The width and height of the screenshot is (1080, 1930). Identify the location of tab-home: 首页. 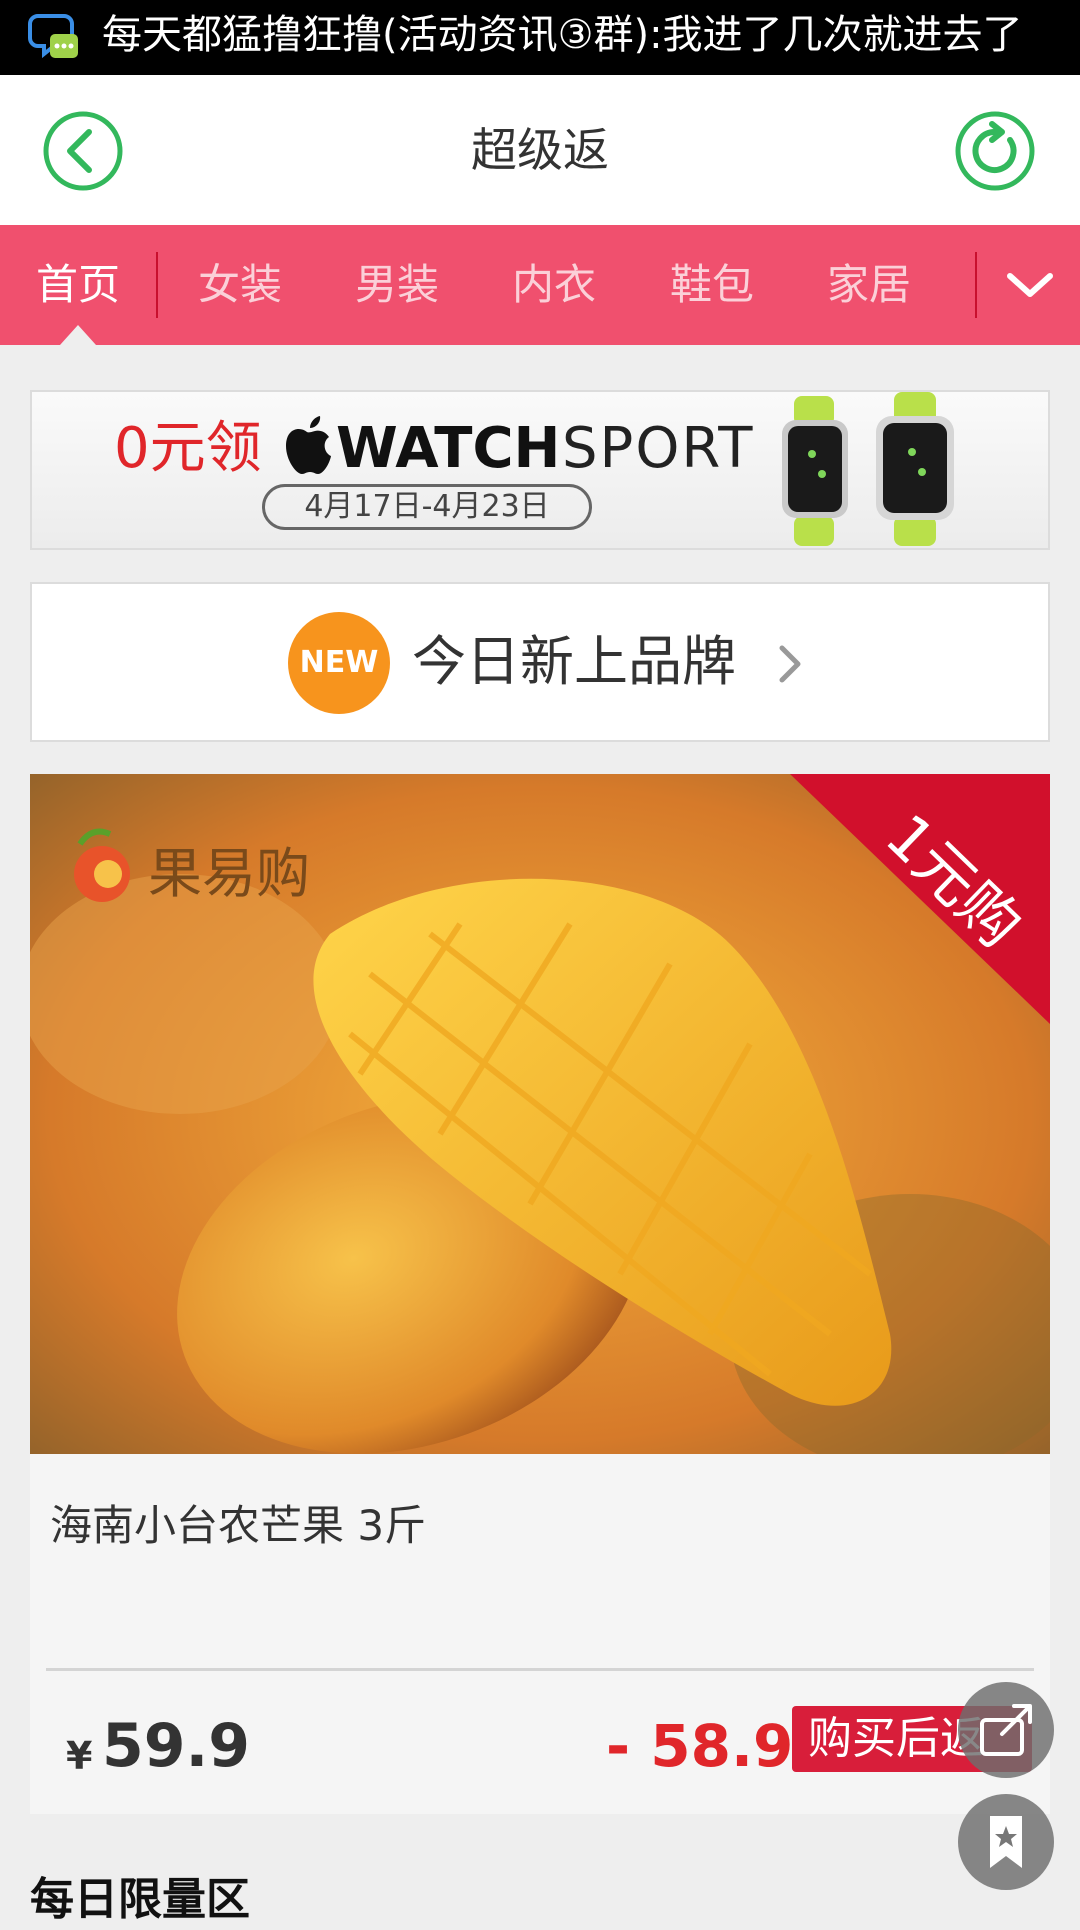
(78, 285).